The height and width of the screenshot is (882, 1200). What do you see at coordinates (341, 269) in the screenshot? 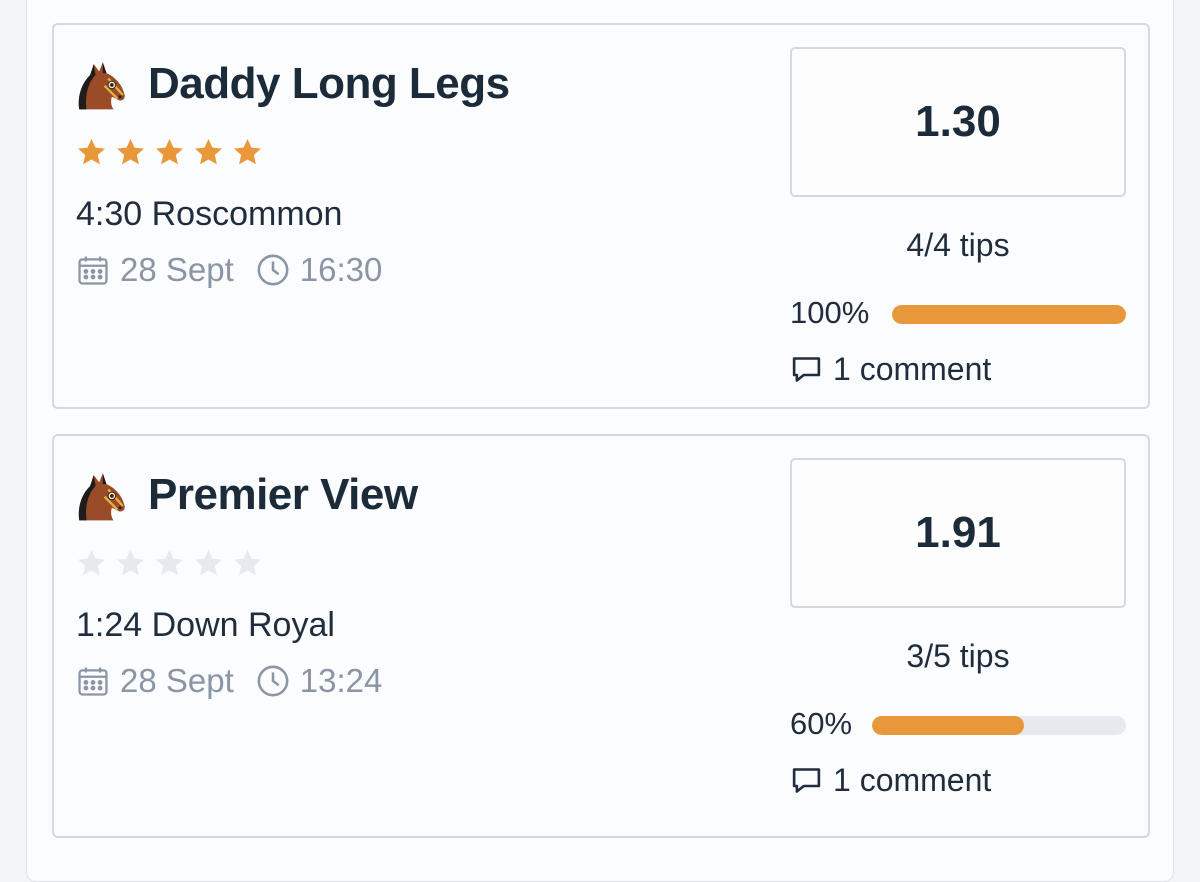
I see `race-time: 16:30` at bounding box center [341, 269].